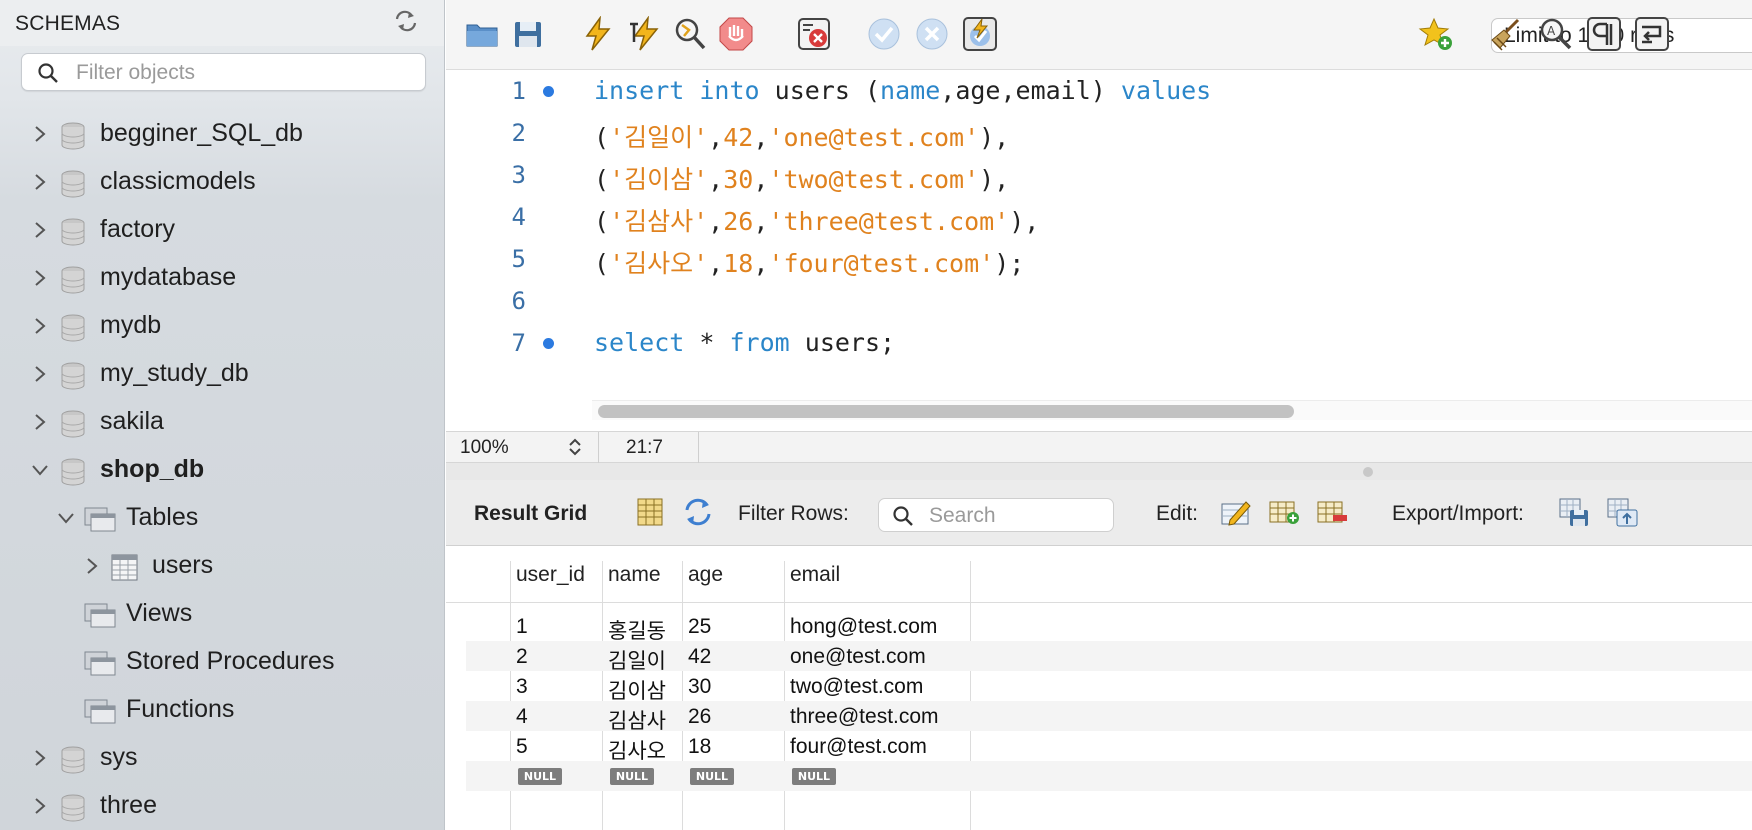 Image resolution: width=1752 pixels, height=830 pixels. I want to click on tree-item-users-table: users, so click(222, 566).